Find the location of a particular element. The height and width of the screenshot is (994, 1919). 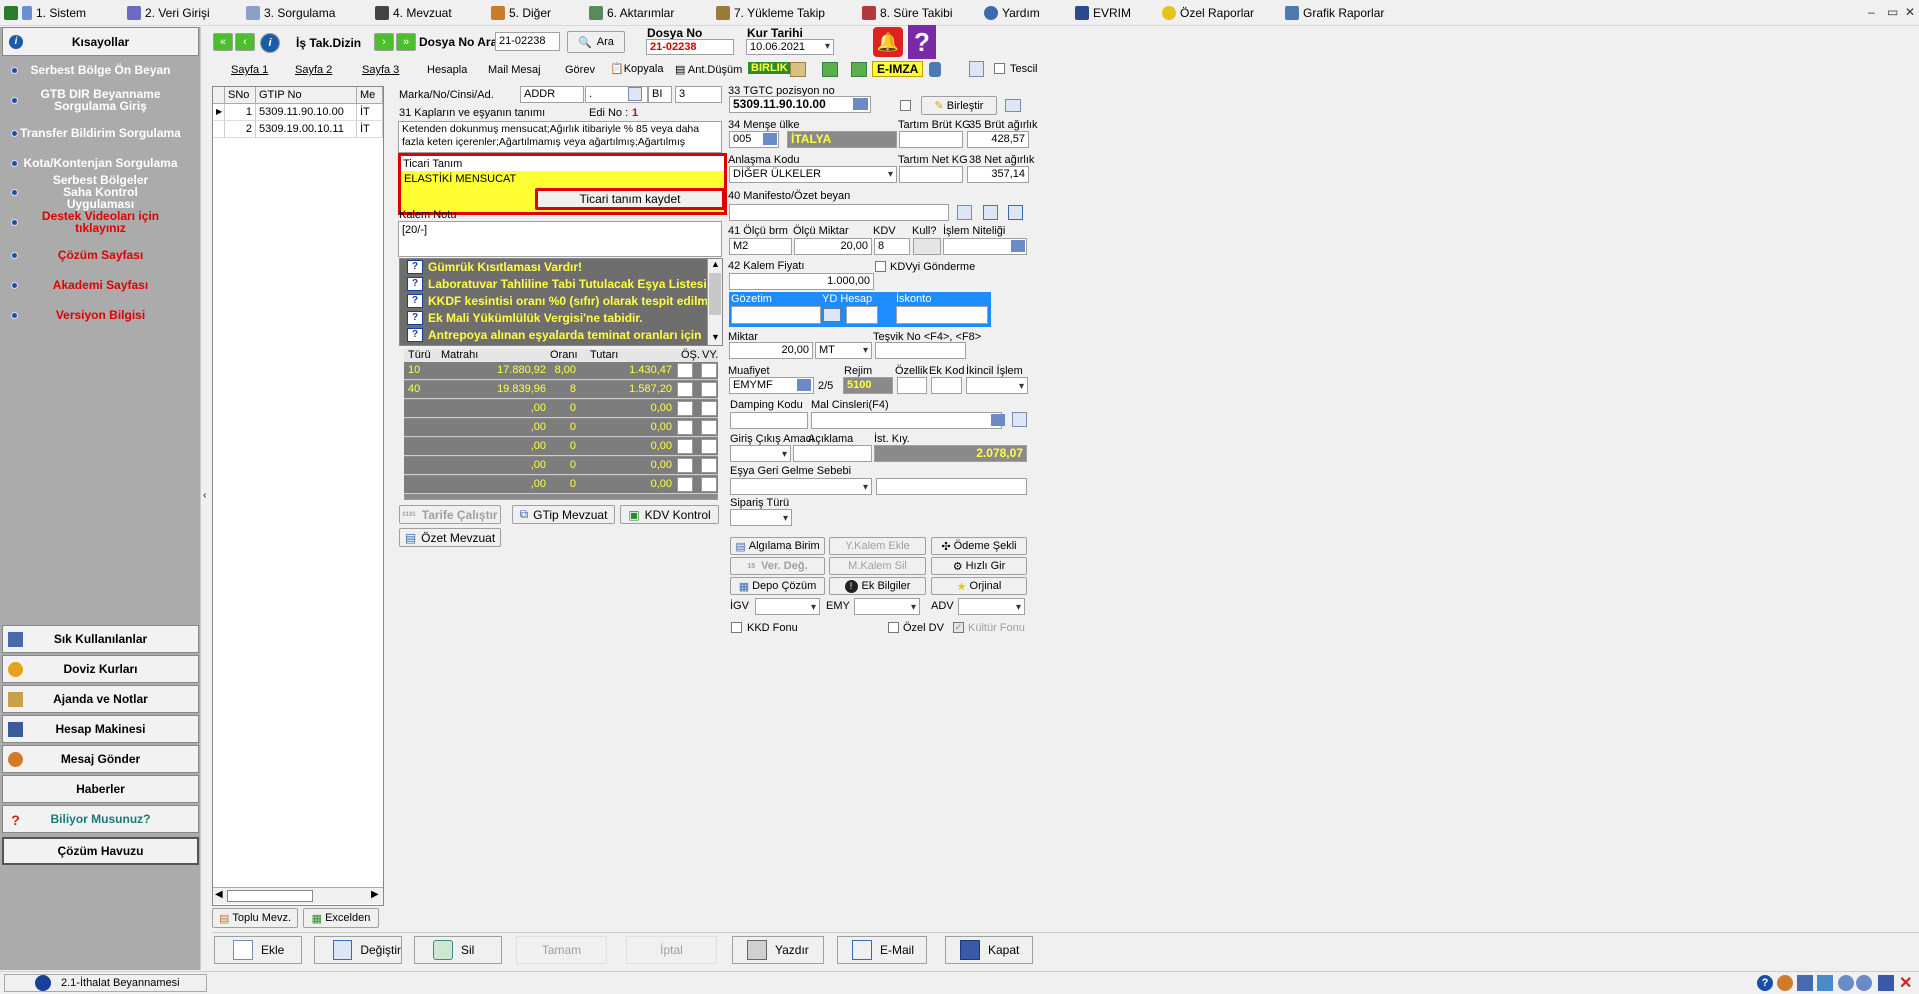

tab-gorev: Görev is located at coordinates (580, 70).